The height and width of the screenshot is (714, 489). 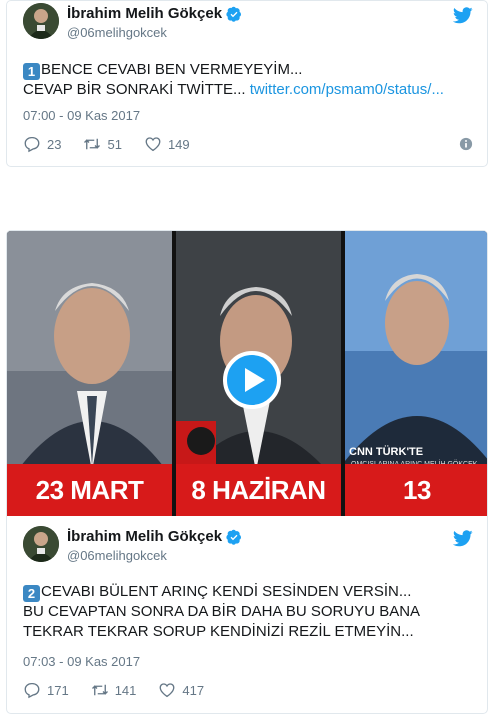 What do you see at coordinates (258, 490) in the screenshot?
I see `video-panel-2-label: 8 HAZİRAN` at bounding box center [258, 490].